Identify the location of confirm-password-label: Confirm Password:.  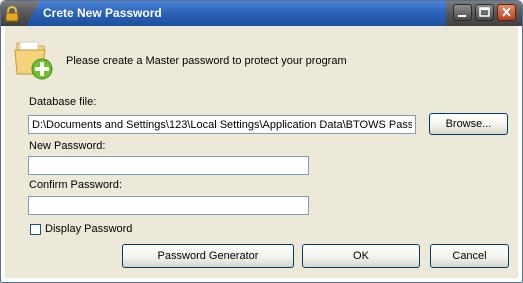
(75, 185).